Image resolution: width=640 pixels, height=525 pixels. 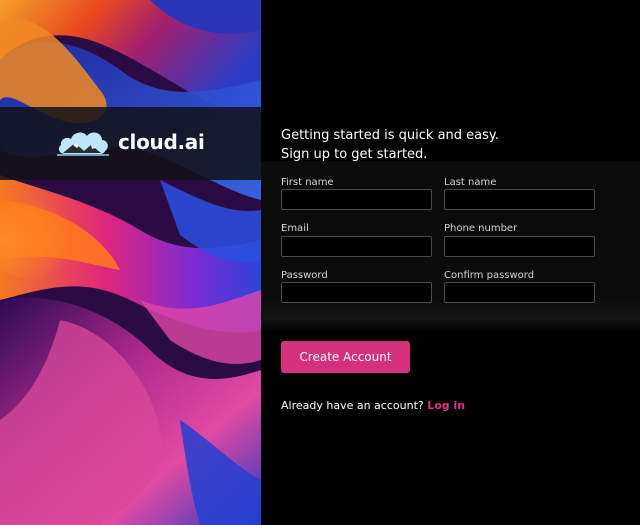 I want to click on phone-field, so click(x=519, y=246).